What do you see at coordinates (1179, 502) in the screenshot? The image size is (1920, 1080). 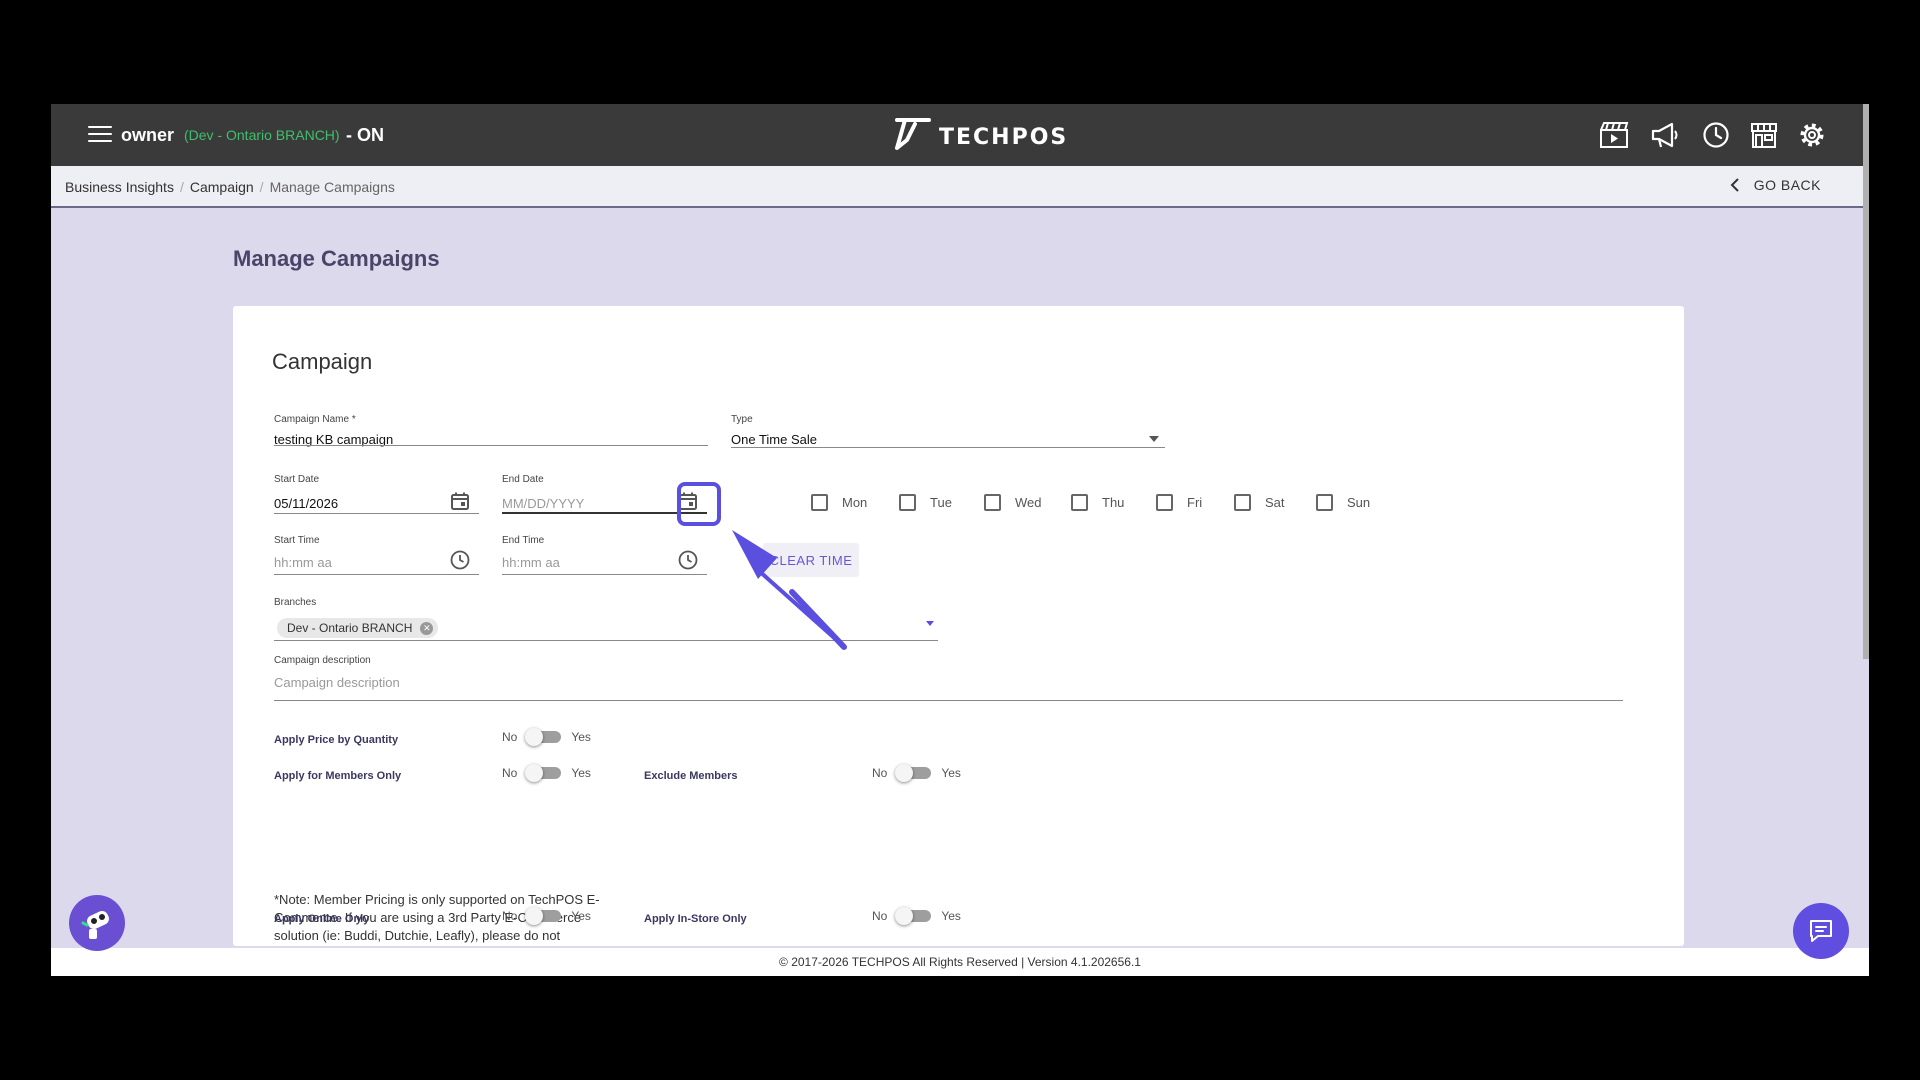 I see `day-checkbox-fri: Fri` at bounding box center [1179, 502].